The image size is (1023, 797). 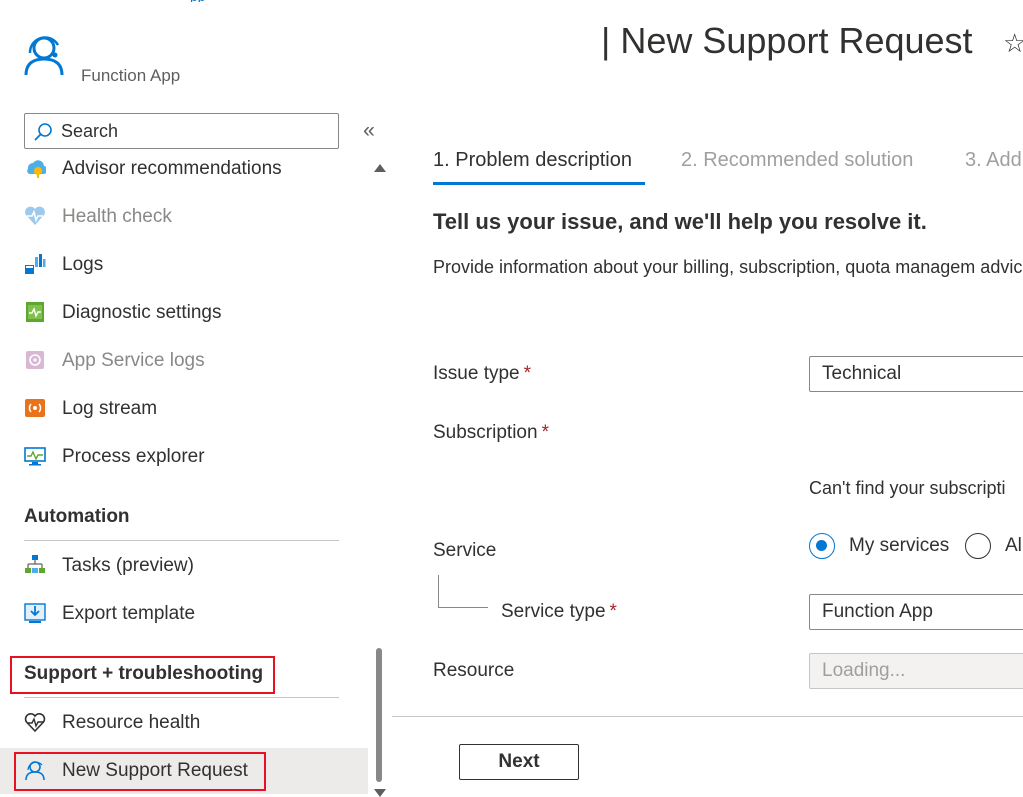 What do you see at coordinates (379, 715) in the screenshot?
I see `scrollbar-thumb` at bounding box center [379, 715].